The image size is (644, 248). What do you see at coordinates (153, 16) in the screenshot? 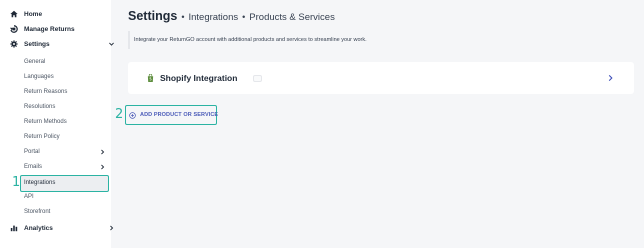
I see `page-title: Settings` at bounding box center [153, 16].